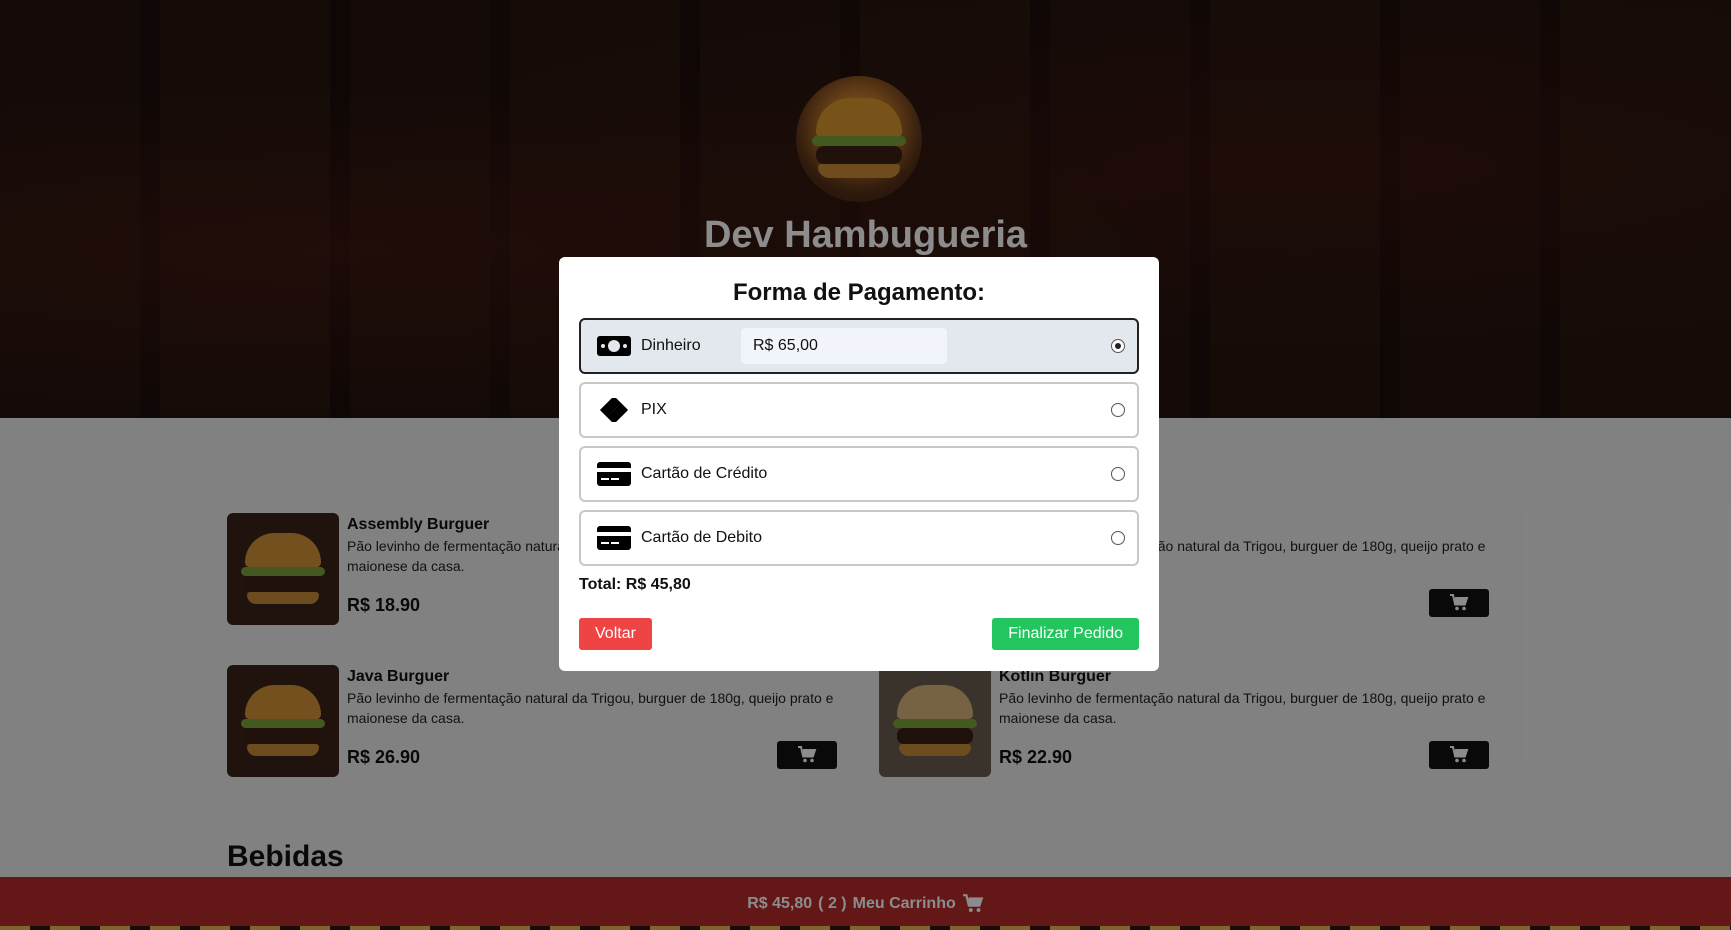 The width and height of the screenshot is (1731, 930). What do you see at coordinates (859, 538) in the screenshot?
I see `payment-option-debito: Cartão de Debito` at bounding box center [859, 538].